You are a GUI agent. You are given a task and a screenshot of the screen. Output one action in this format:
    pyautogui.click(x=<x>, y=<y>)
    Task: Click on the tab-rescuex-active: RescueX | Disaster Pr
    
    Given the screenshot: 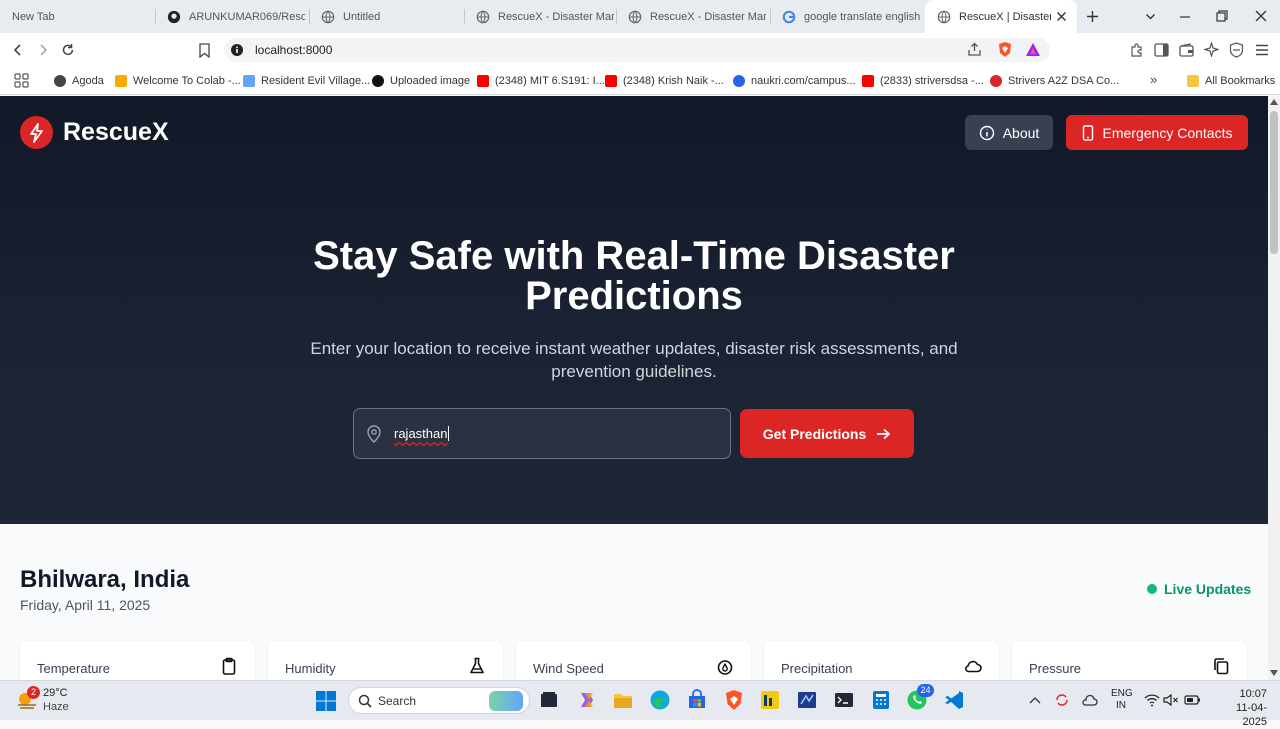 What is the action you would take?
    pyautogui.click(x=1001, y=16)
    